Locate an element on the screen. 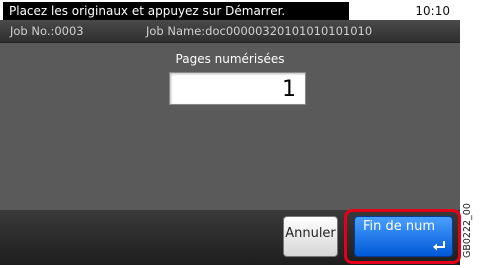 This screenshot has height=268, width=480. pages-scanned-counter: 1 is located at coordinates (237, 88).